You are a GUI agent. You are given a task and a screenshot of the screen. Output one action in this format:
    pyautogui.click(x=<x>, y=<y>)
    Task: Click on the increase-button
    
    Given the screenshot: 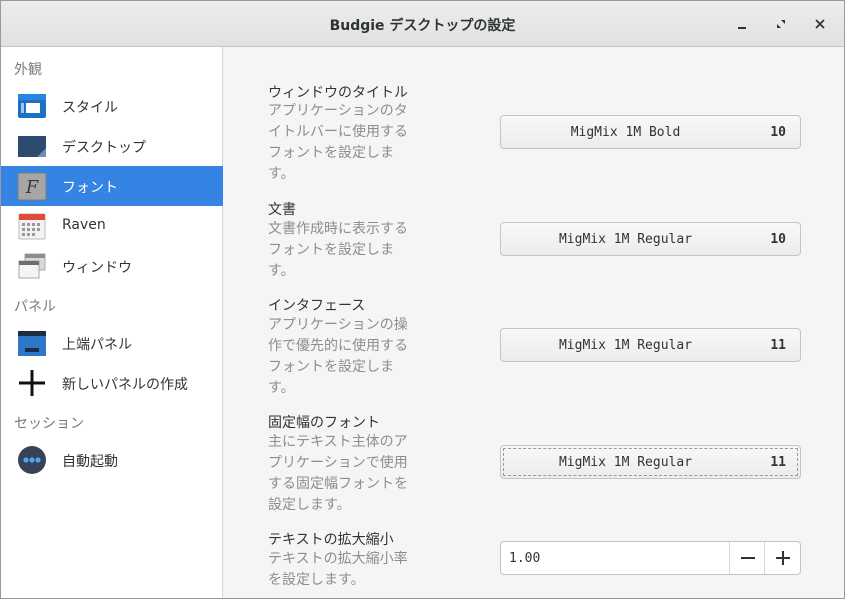 What is the action you would take?
    pyautogui.click(x=782, y=558)
    